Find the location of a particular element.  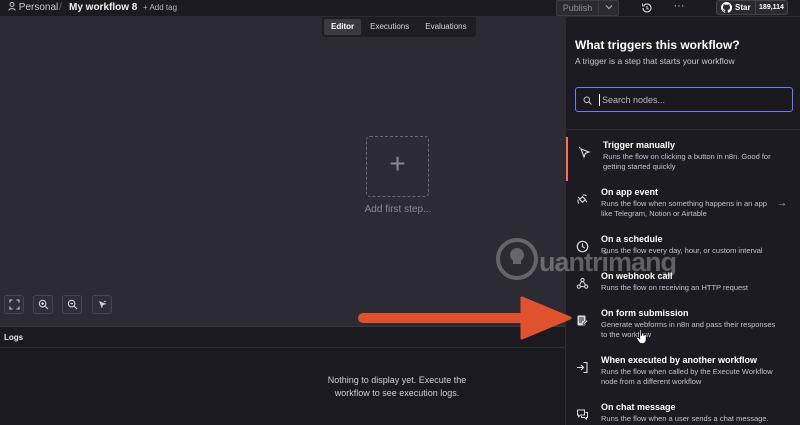

tidy-up-icon is located at coordinates (103, 304).